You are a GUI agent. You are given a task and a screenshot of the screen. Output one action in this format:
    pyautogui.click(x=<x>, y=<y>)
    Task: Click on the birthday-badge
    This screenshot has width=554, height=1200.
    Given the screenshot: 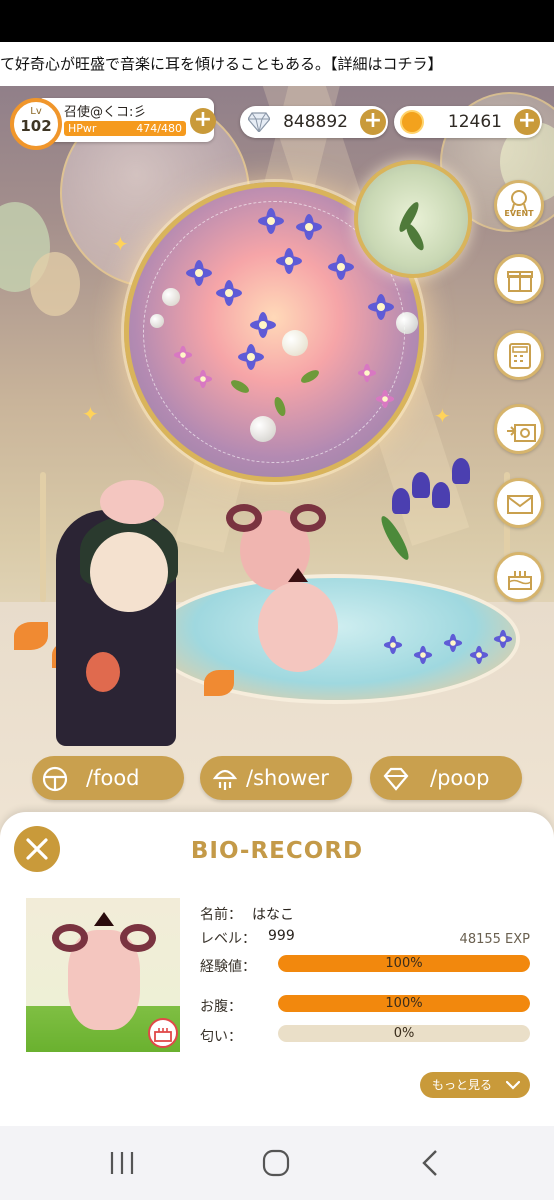 What is the action you would take?
    pyautogui.click(x=163, y=1033)
    